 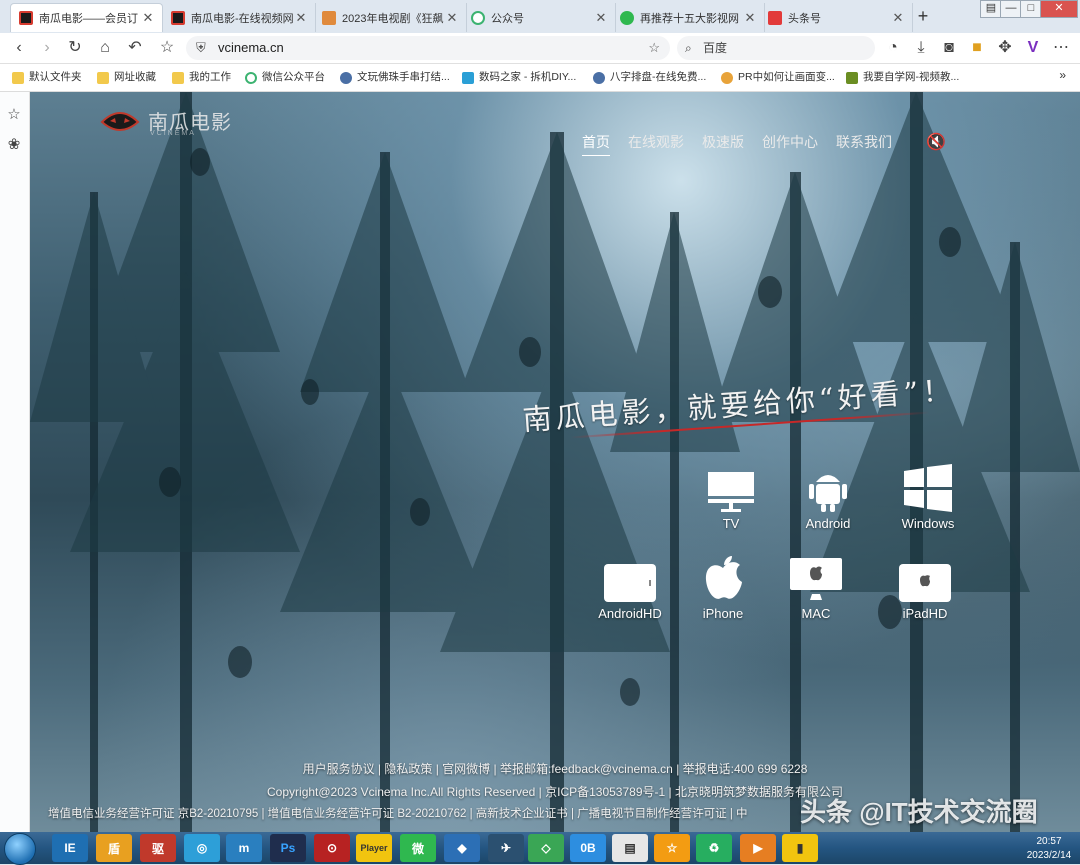 I want to click on watermark-text: 头条 @IT技术交流圈, so click(x=919, y=812).